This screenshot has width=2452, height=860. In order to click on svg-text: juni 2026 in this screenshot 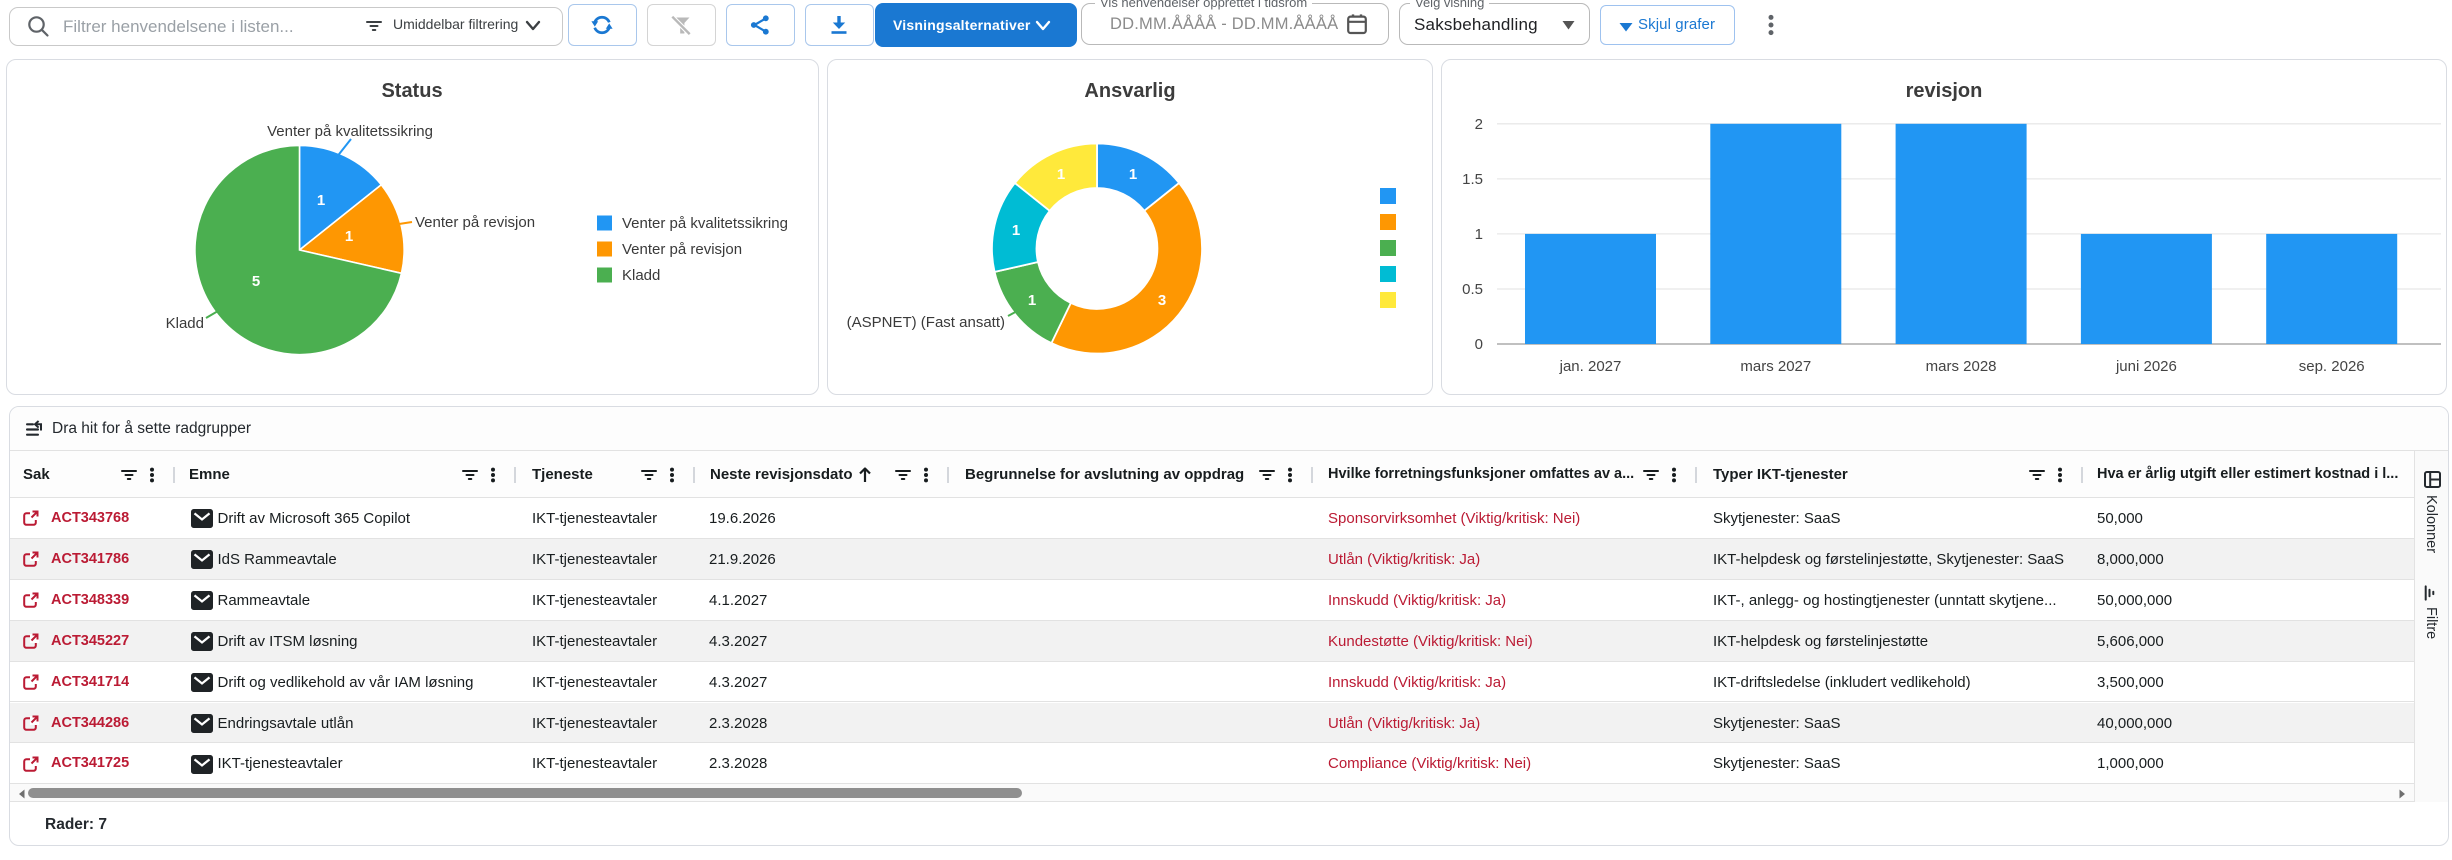, I will do `click(2146, 366)`.